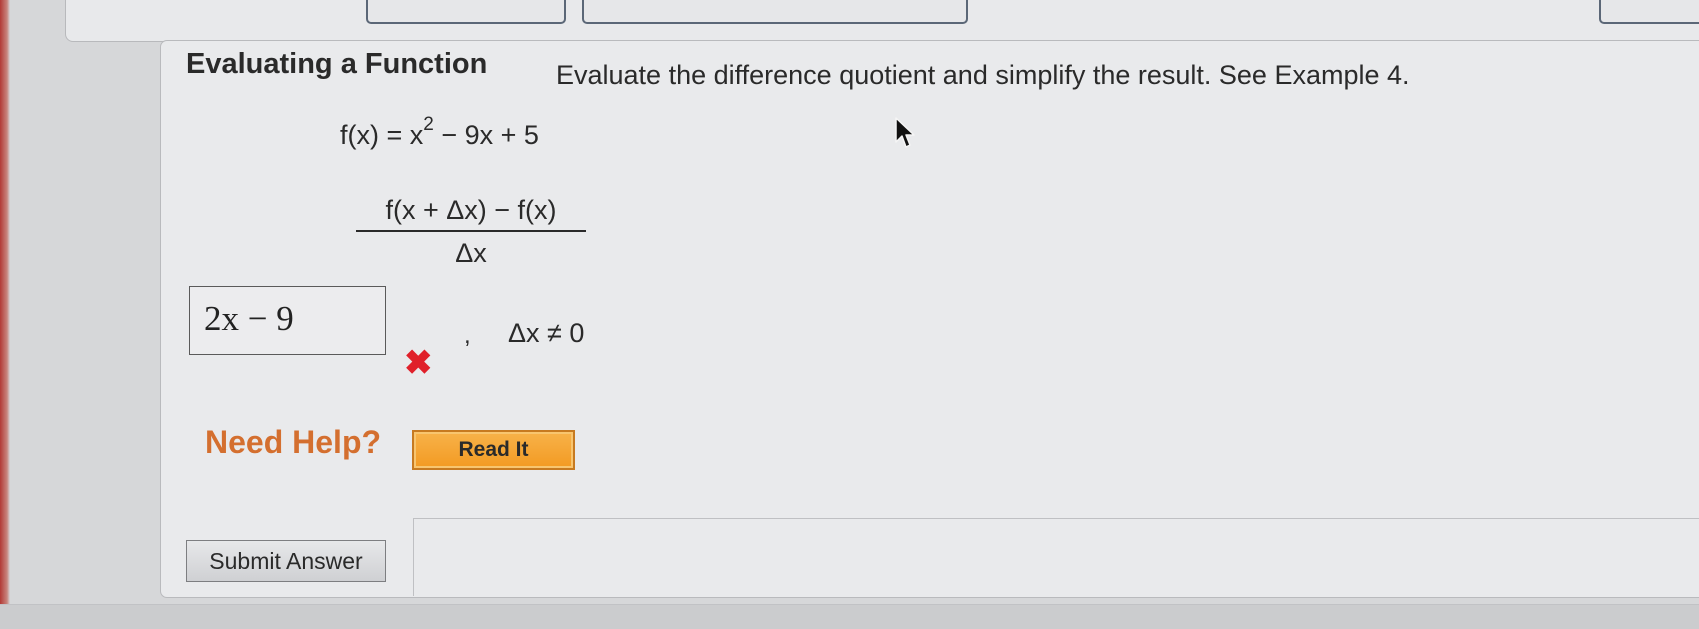 The width and height of the screenshot is (1699, 629). What do you see at coordinates (337, 64) in the screenshot?
I see `question-title: Evaluating a Function` at bounding box center [337, 64].